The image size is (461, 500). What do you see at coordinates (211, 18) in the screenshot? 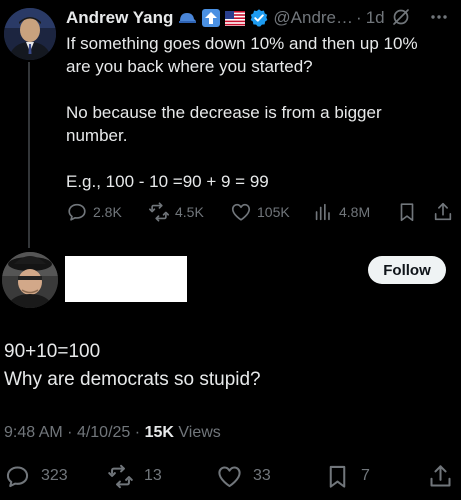
I see `up-arrow-emoji-icon` at bounding box center [211, 18].